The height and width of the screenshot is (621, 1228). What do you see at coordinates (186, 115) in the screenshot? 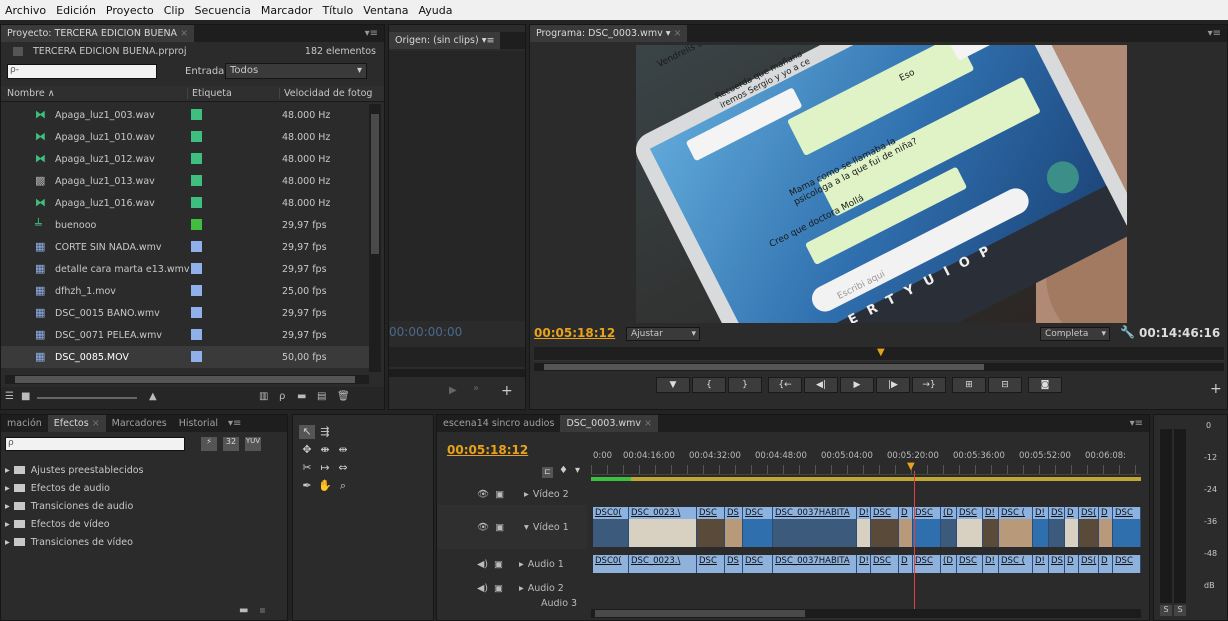
I see `project-item-row: ⧓ Apaga_luz1_003.wav 48.000 Hz` at bounding box center [186, 115].